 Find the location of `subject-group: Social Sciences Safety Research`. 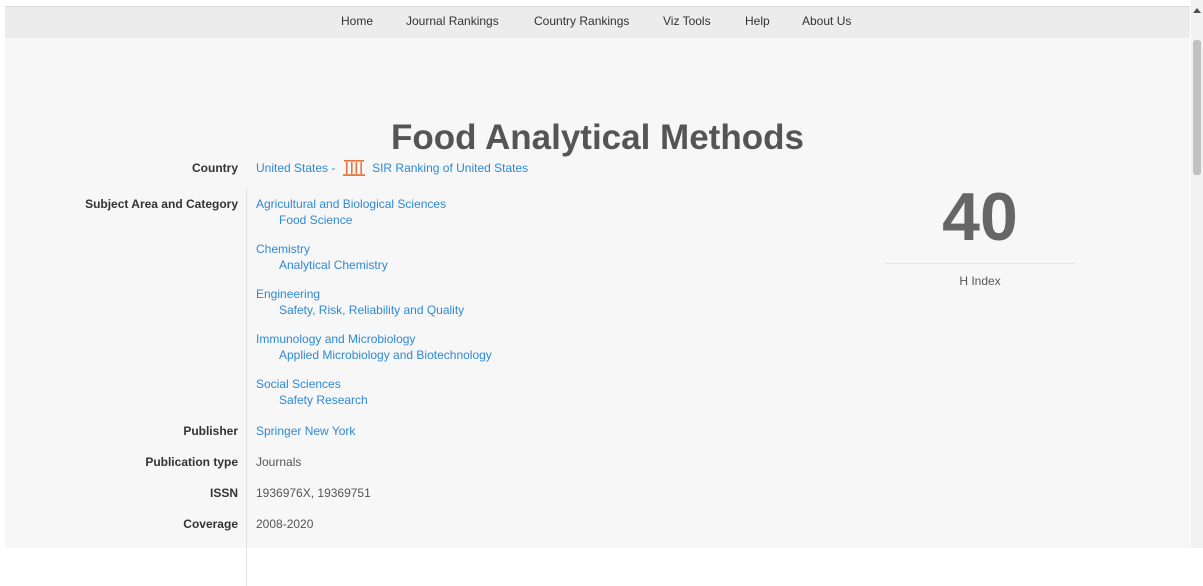

subject-group: Social Sciences Safety Research is located at coordinates (312, 392).